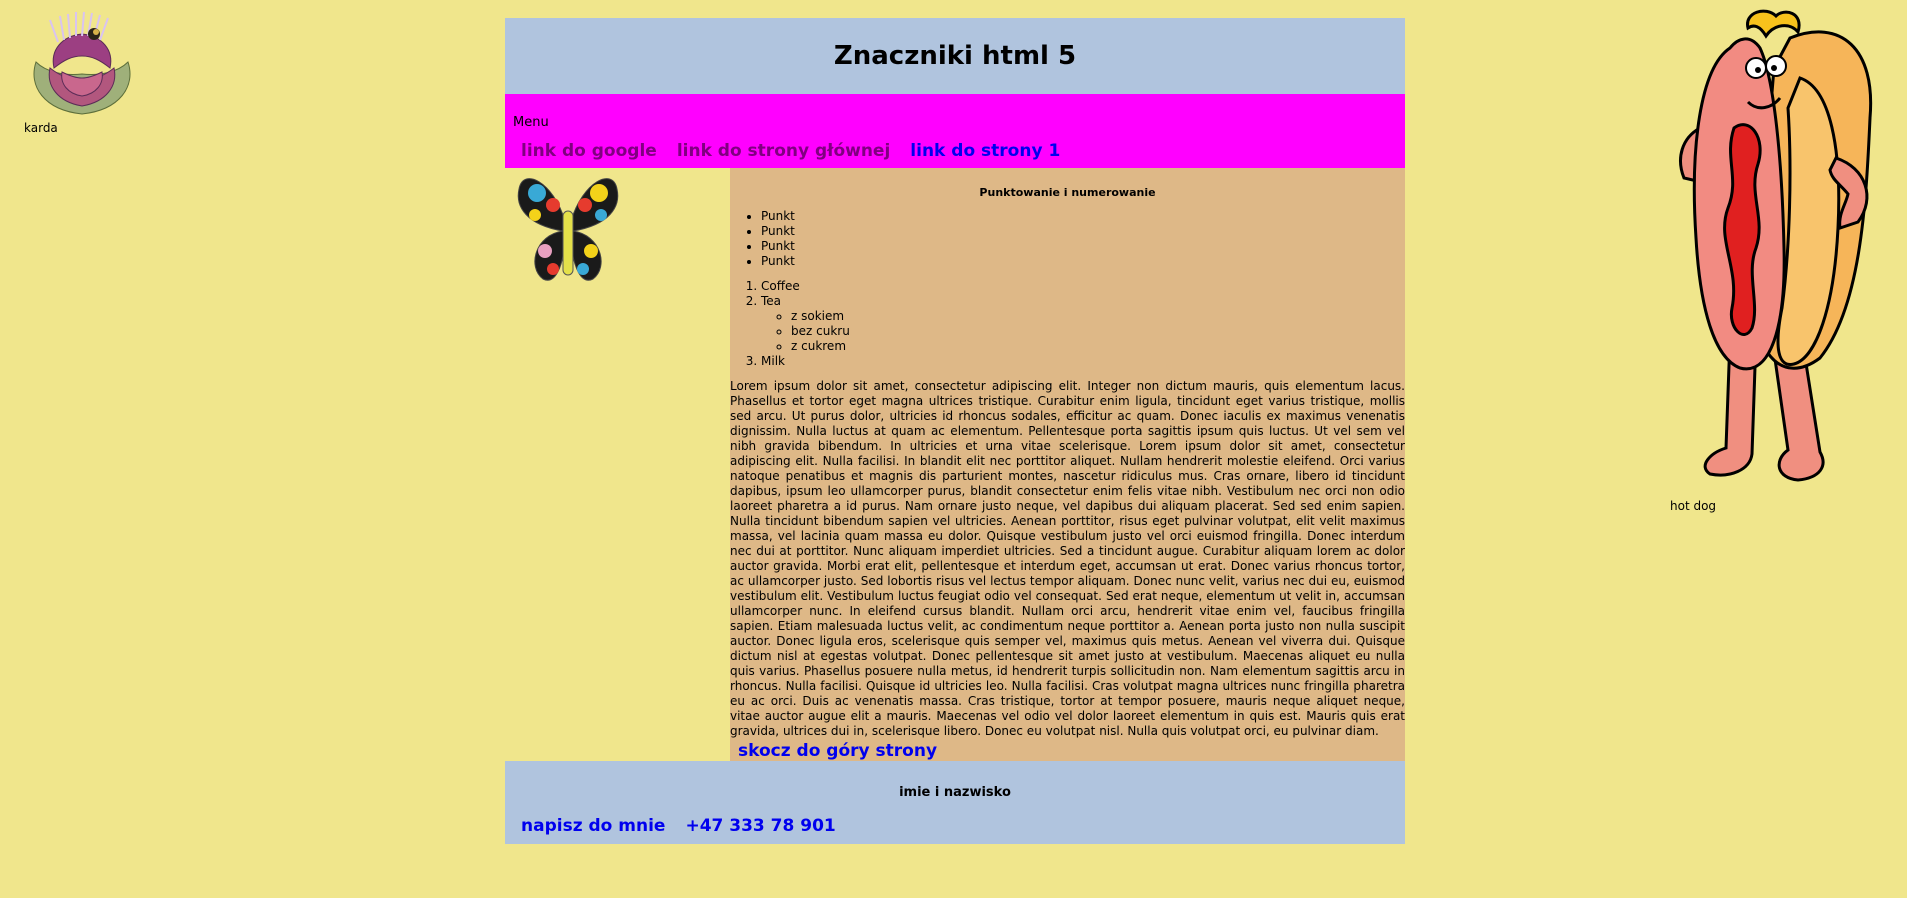  What do you see at coordinates (589, 151) in the screenshot?
I see `link-google: link do google` at bounding box center [589, 151].